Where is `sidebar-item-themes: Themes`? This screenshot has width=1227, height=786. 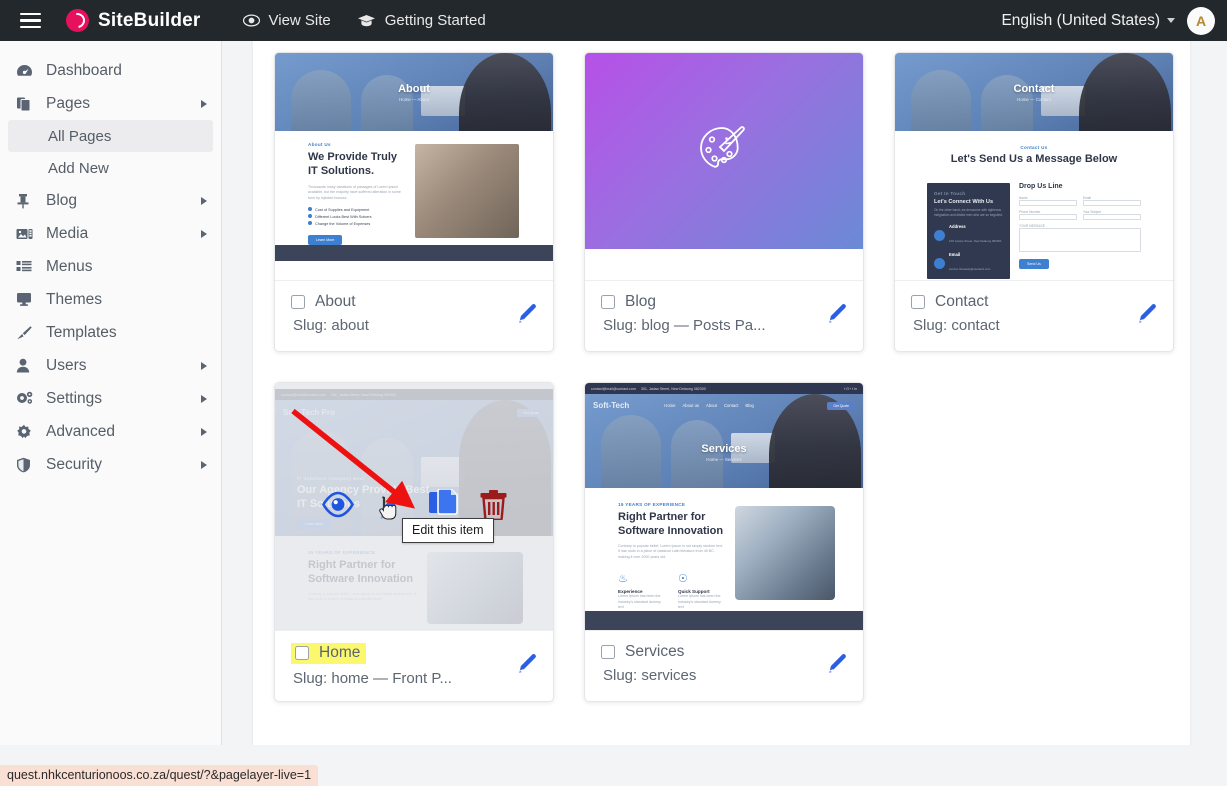 sidebar-item-themes: Themes is located at coordinates (110, 299).